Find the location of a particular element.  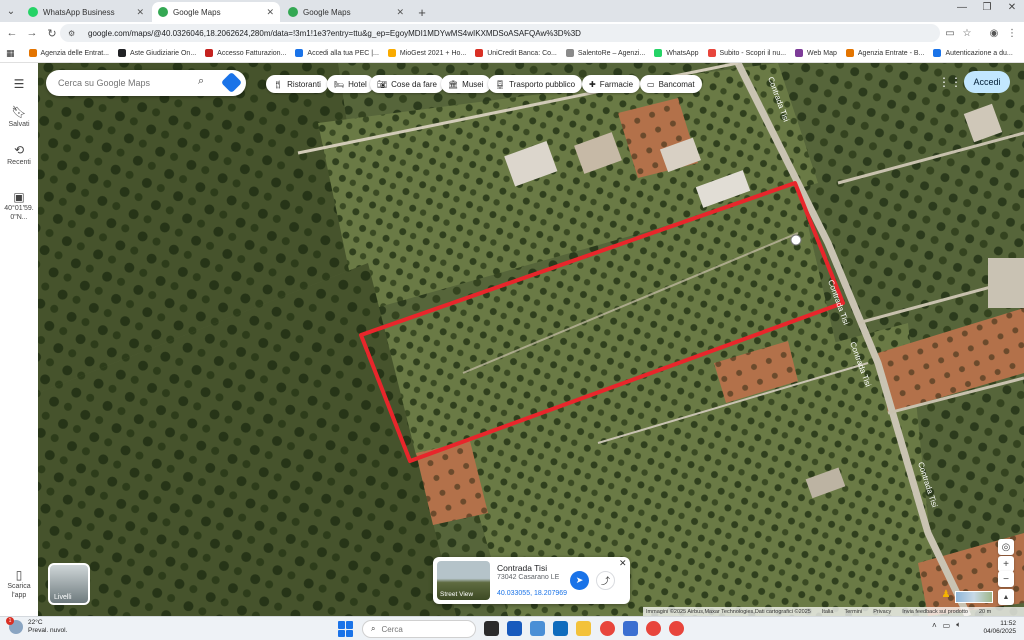

scale-label: 20 m is located at coordinates (985, 612).